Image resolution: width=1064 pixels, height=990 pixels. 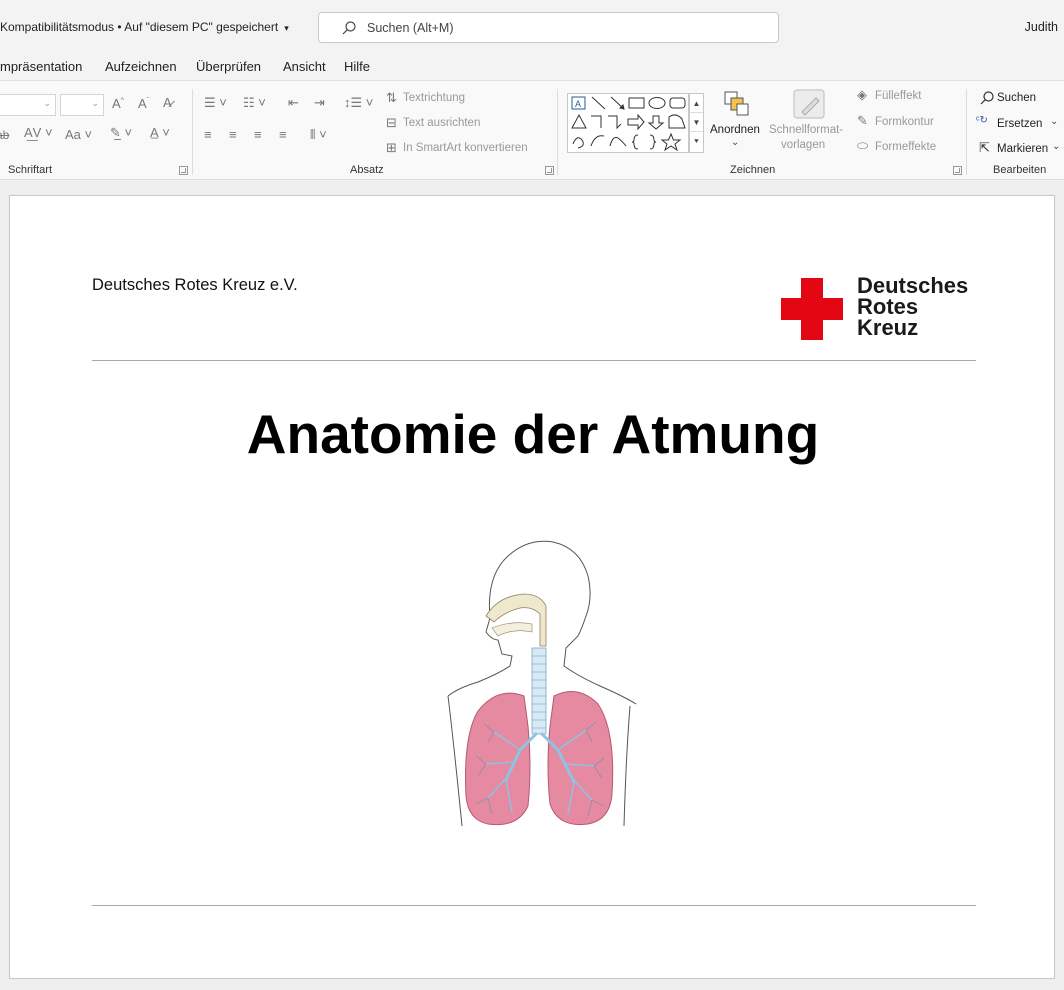 What do you see at coordinates (391, 123) in the screenshot?
I see `align-text-icon: ⊟` at bounding box center [391, 123].